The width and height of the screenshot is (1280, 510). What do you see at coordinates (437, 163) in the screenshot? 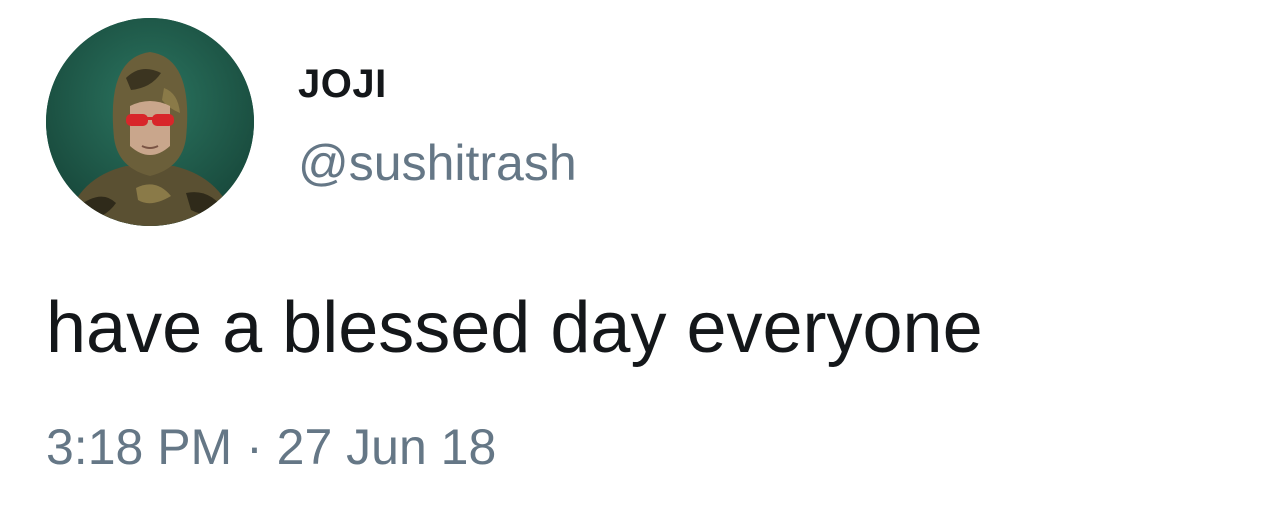
I see `user-handle: @sushitrash` at bounding box center [437, 163].